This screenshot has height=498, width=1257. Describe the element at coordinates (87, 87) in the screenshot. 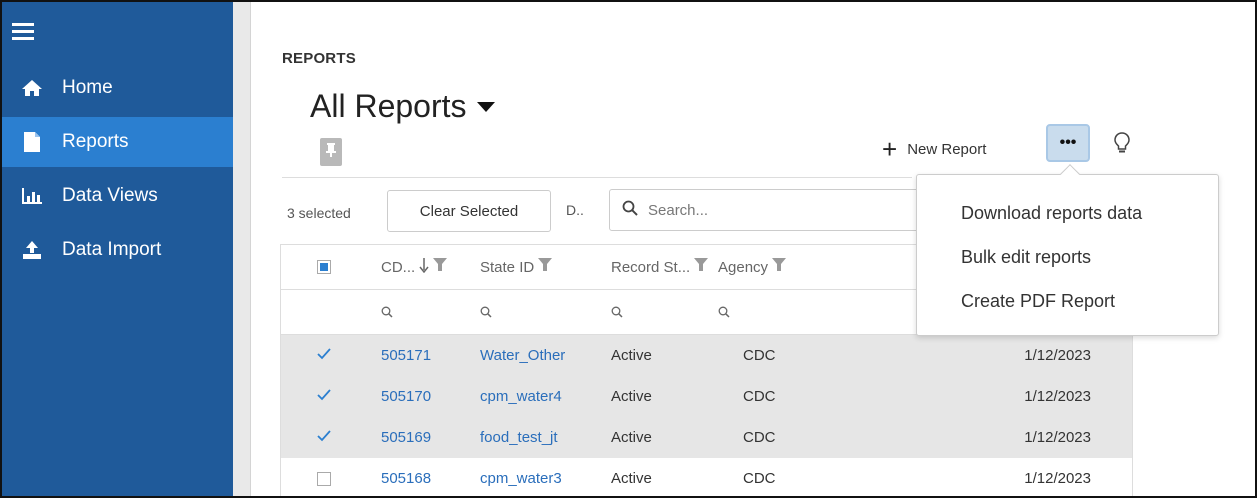

I see `sidebar-item-label: Home` at that location.